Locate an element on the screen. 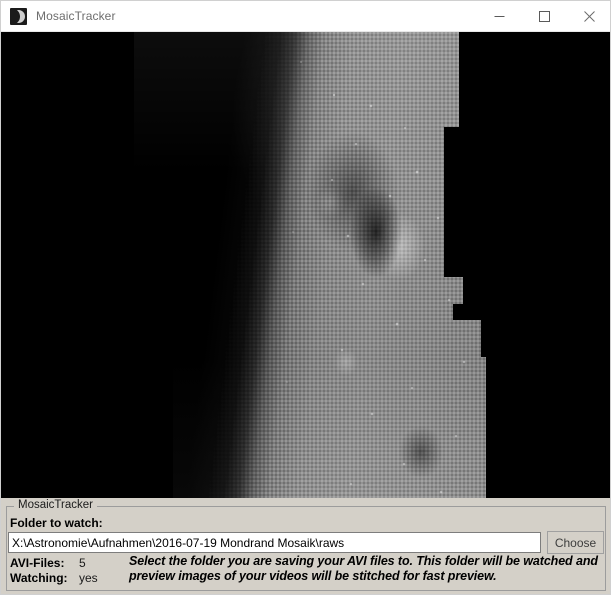 The width and height of the screenshot is (611, 595). title-bar: MosaicTracker is located at coordinates (305, 16).